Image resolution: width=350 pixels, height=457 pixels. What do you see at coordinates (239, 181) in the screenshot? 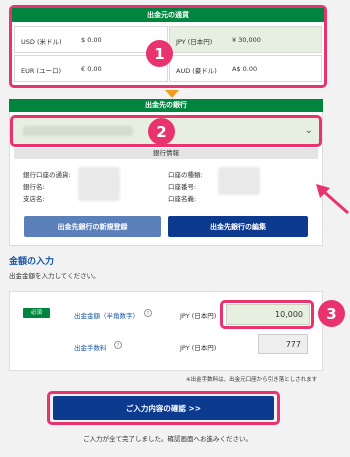
I see `bank-info-blurred-right` at bounding box center [239, 181].